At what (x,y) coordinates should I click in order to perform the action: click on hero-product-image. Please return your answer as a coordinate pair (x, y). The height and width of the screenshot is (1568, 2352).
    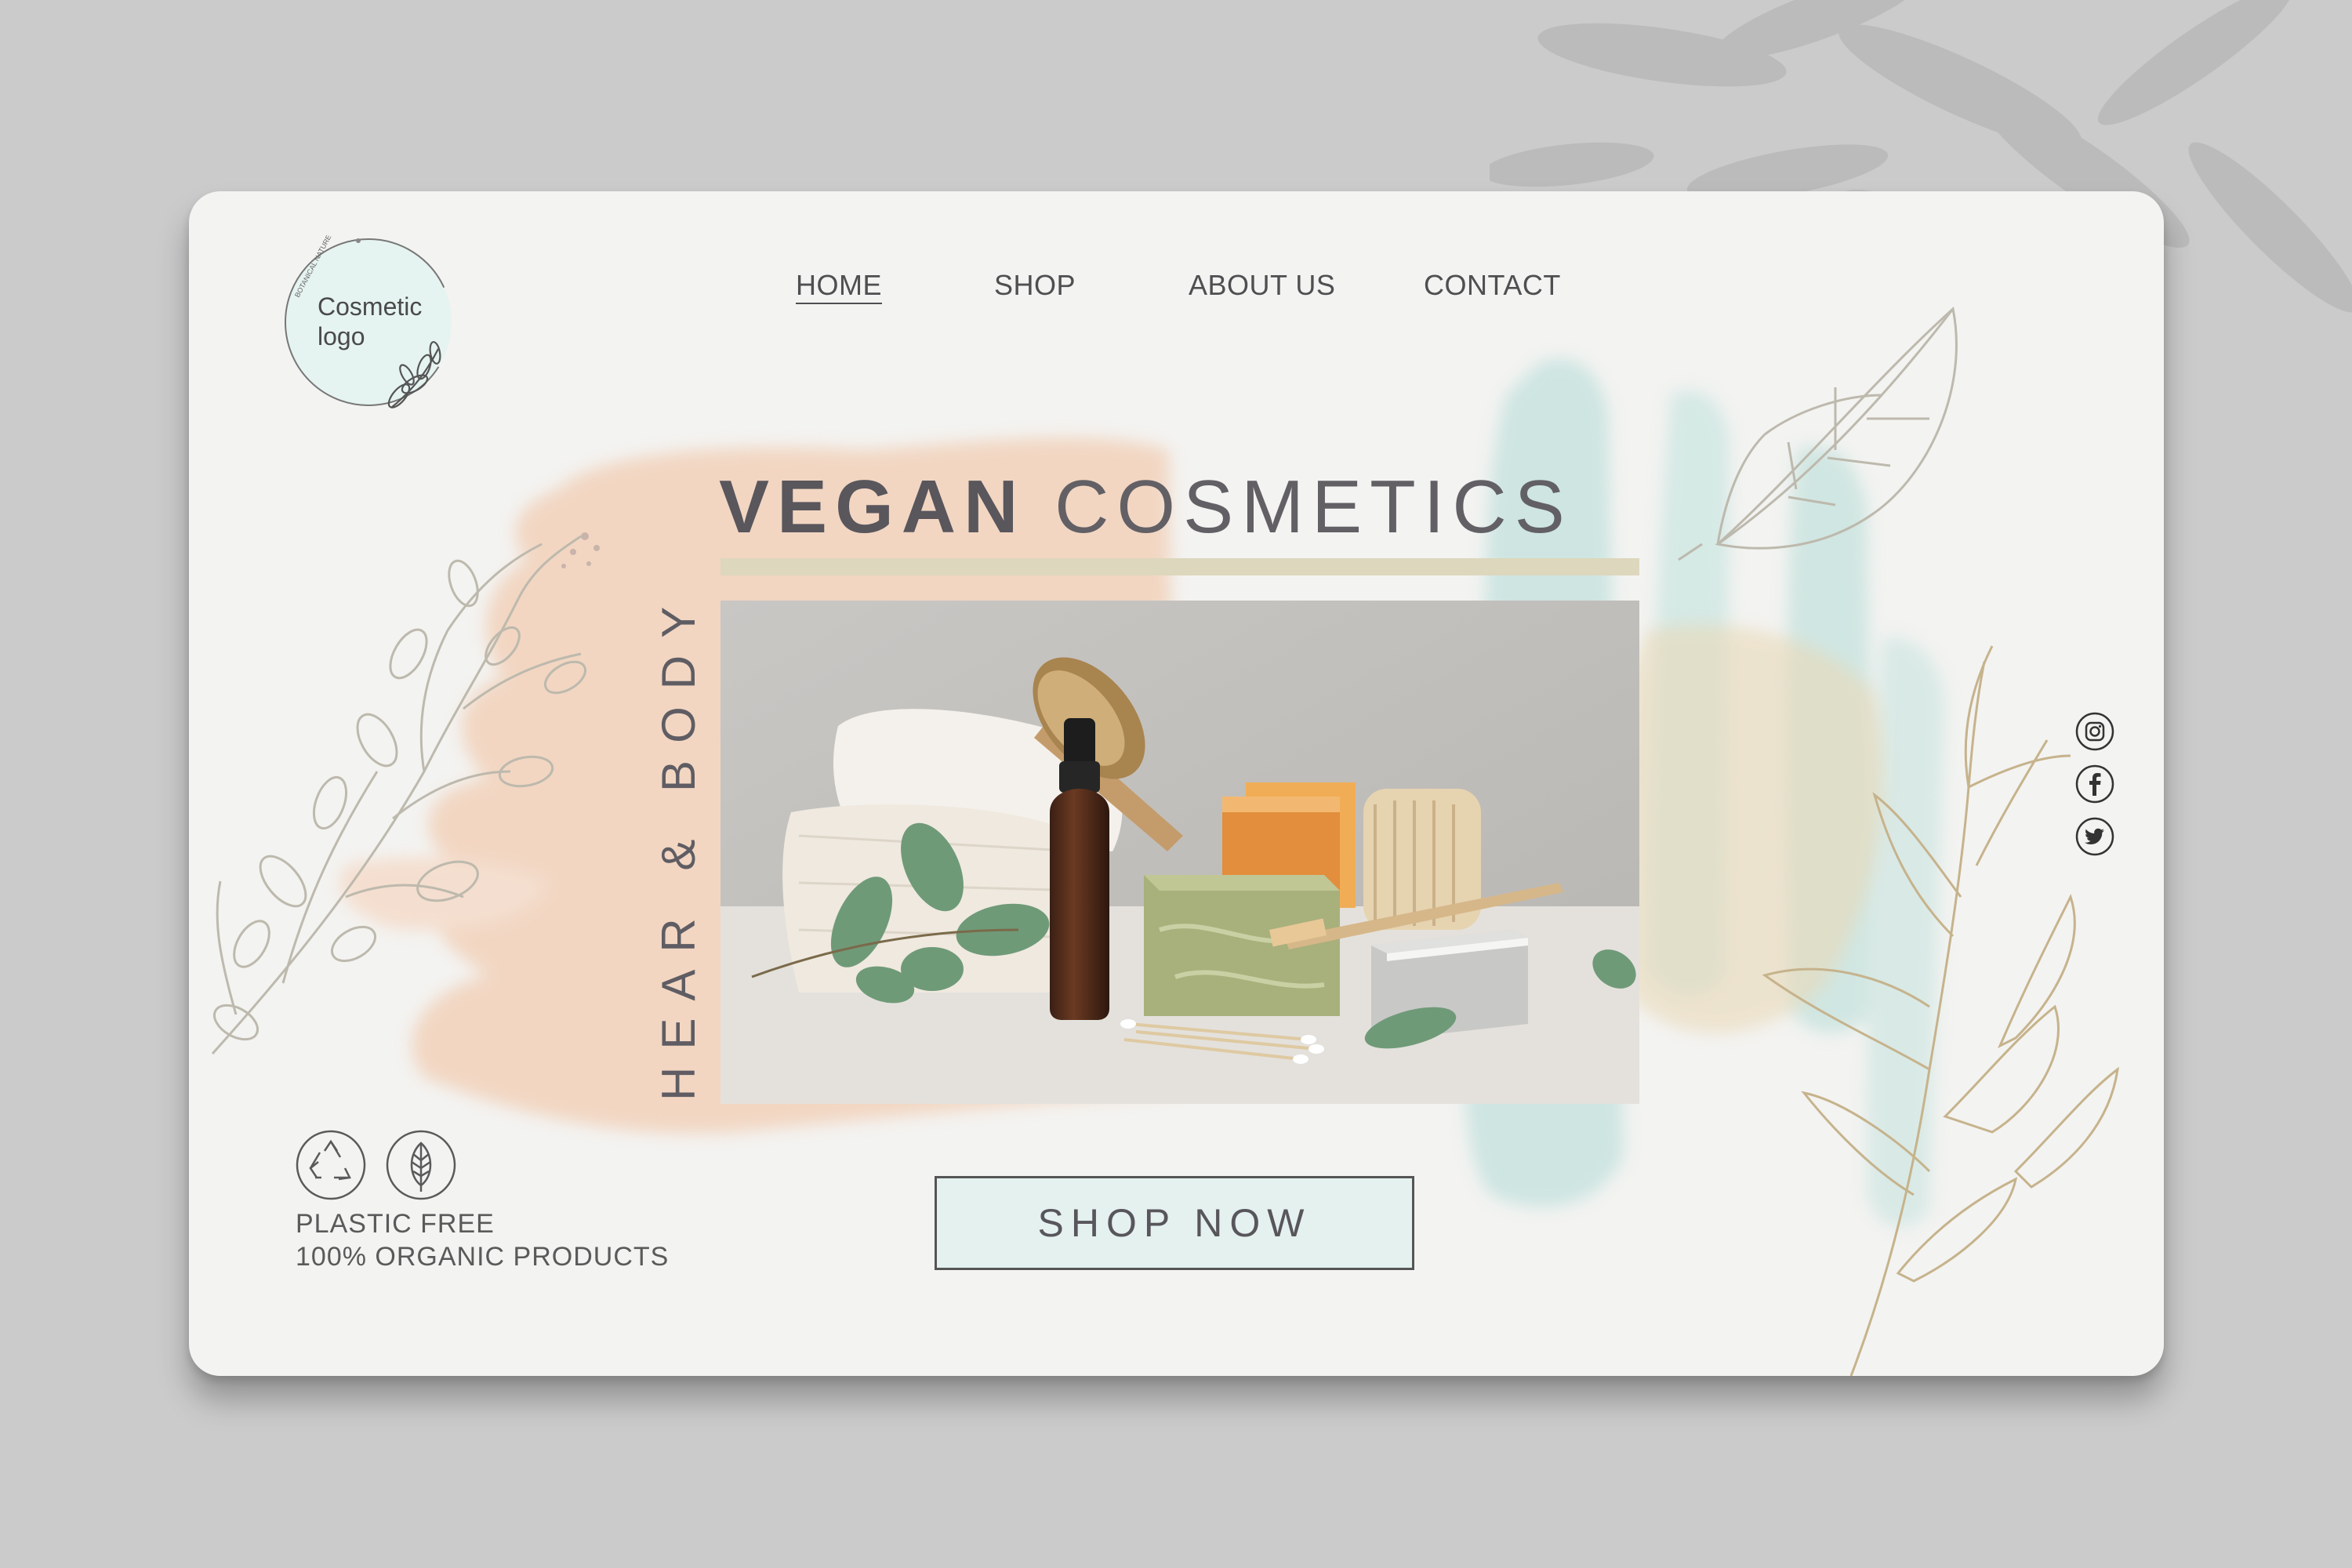
    Looking at the image, I should click on (1179, 852).